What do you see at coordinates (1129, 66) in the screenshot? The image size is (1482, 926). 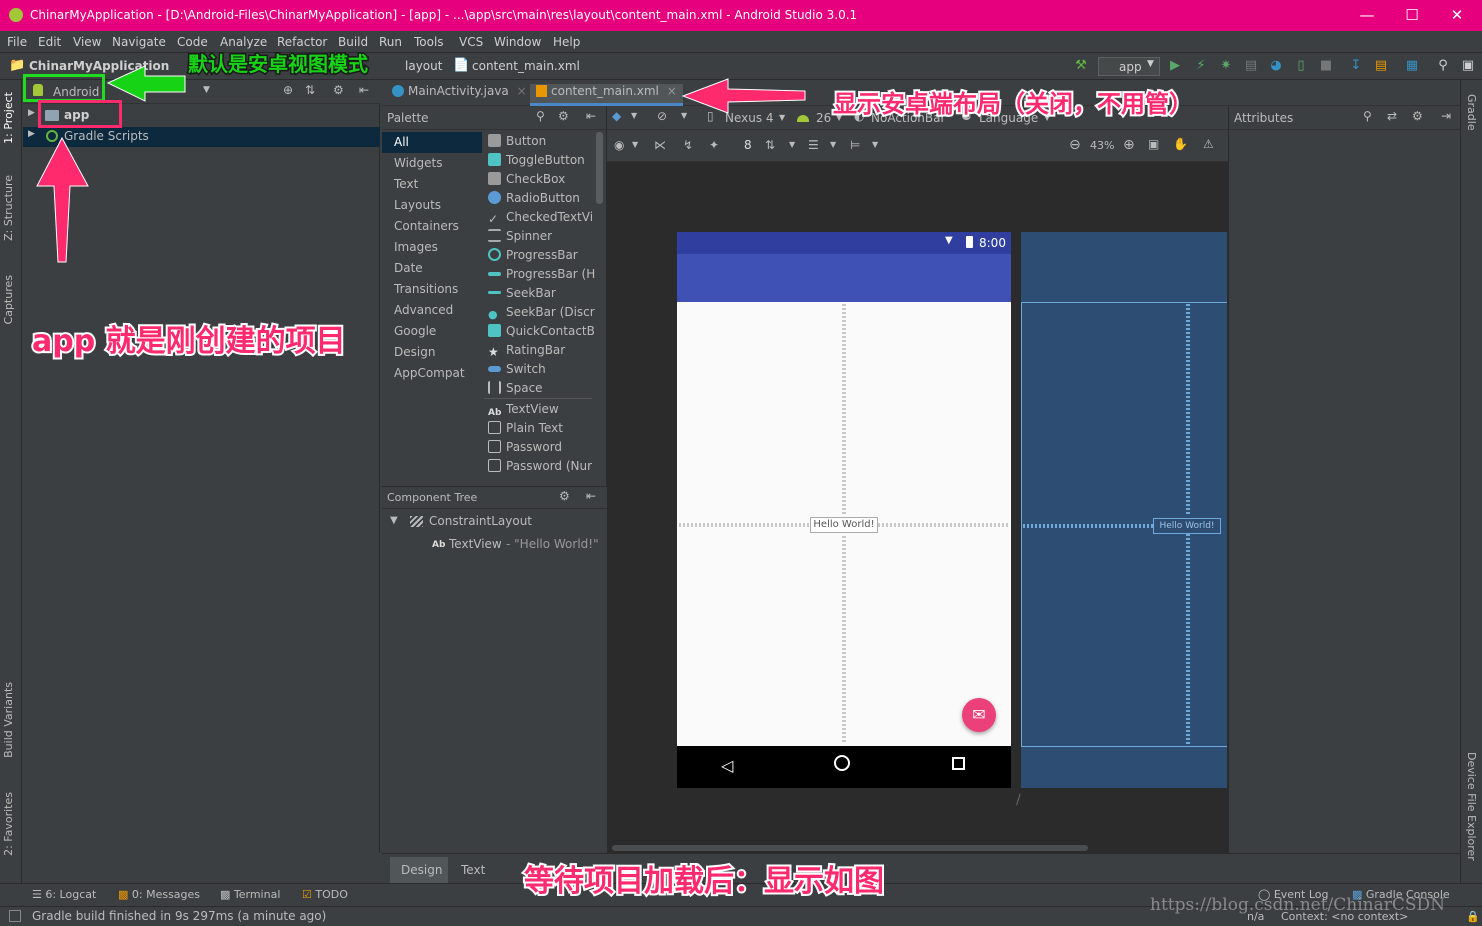 I see `run-config-select: app ▼` at bounding box center [1129, 66].